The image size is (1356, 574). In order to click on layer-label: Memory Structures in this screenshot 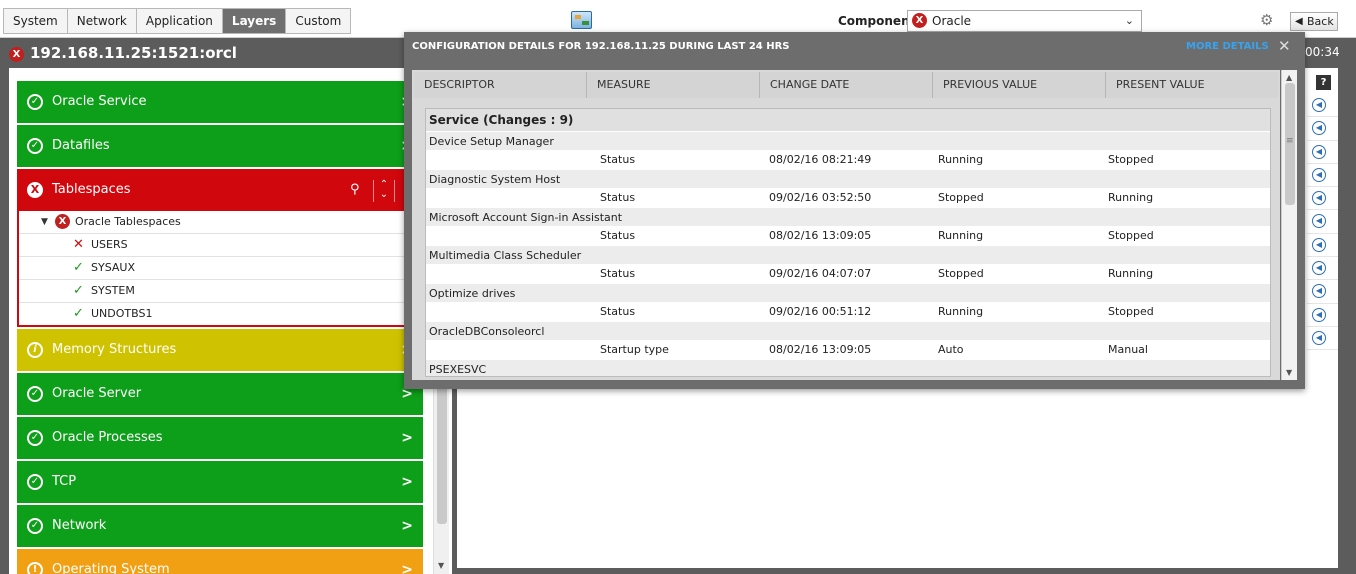, I will do `click(114, 349)`.